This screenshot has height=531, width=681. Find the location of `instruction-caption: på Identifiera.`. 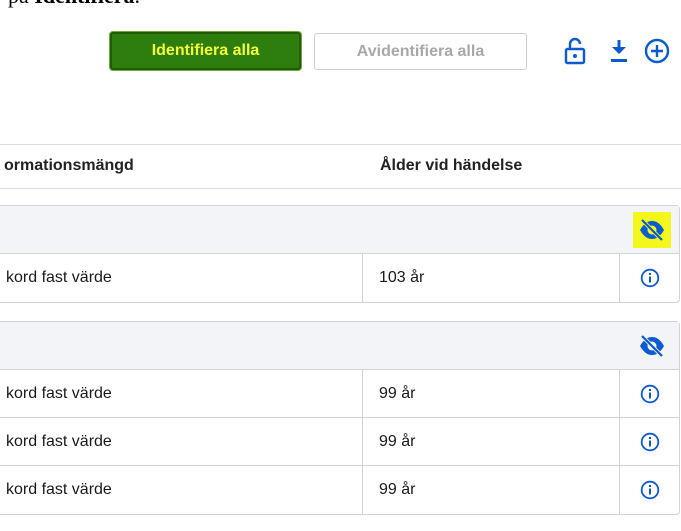

instruction-caption: på Identifiera. is located at coordinates (74, 4).